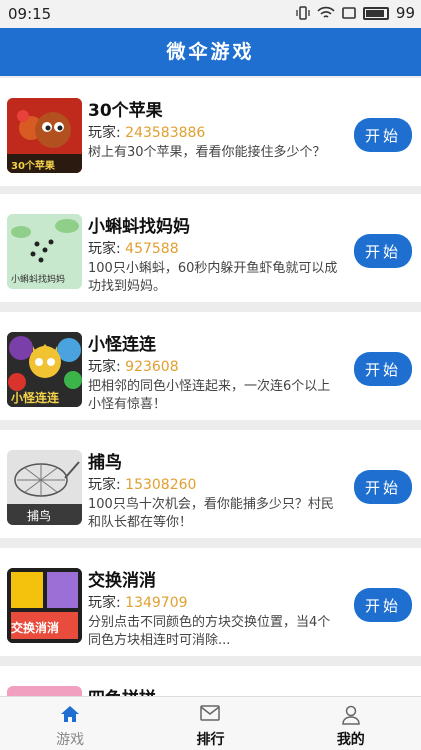 This screenshot has height=750, width=421. I want to click on player-count: 玩家: 15308260, so click(142, 484).